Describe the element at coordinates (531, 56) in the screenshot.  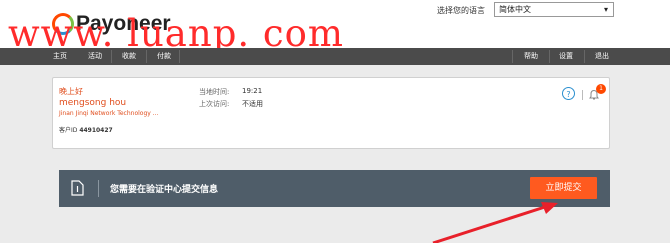
I see `nav-item-help: 帮助` at that location.